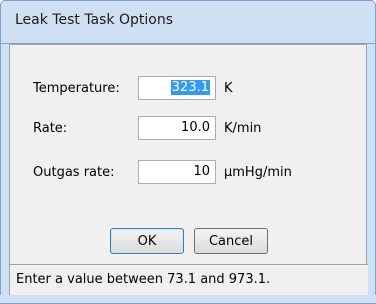  Describe the element at coordinates (143, 279) in the screenshot. I see `status-message: Enter a value between 73.1 and 973.1.` at that location.